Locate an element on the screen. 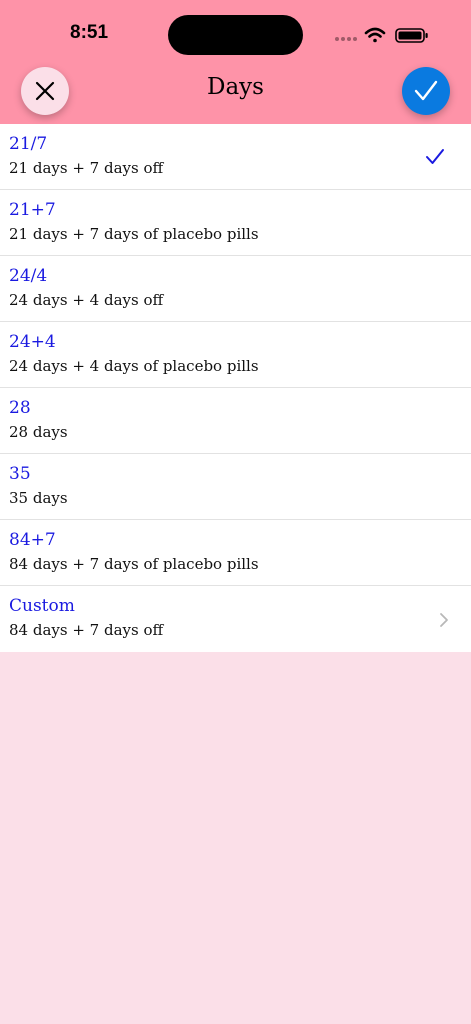 The height and width of the screenshot is (1024, 471). option-title: 21+7 is located at coordinates (32, 210).